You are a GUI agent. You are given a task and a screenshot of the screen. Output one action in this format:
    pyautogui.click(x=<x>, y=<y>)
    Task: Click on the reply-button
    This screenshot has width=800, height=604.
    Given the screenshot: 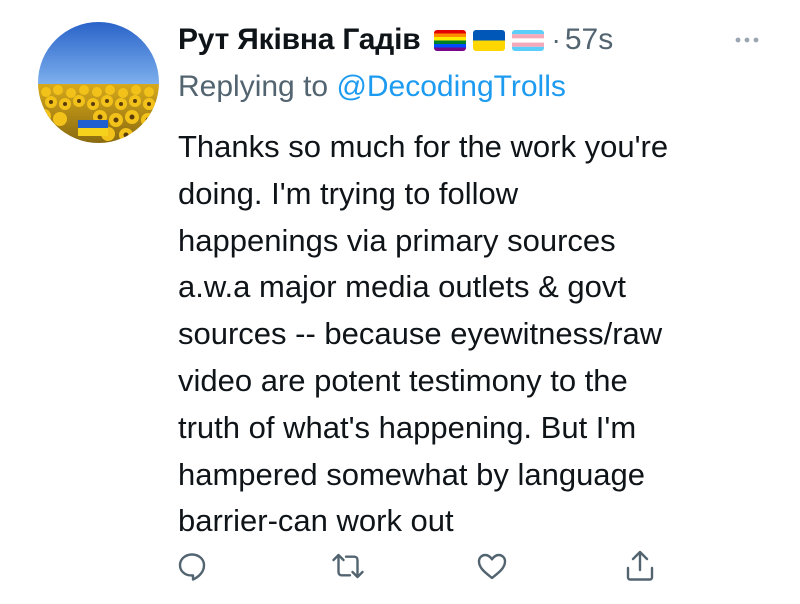 What is the action you would take?
    pyautogui.click(x=192, y=566)
    